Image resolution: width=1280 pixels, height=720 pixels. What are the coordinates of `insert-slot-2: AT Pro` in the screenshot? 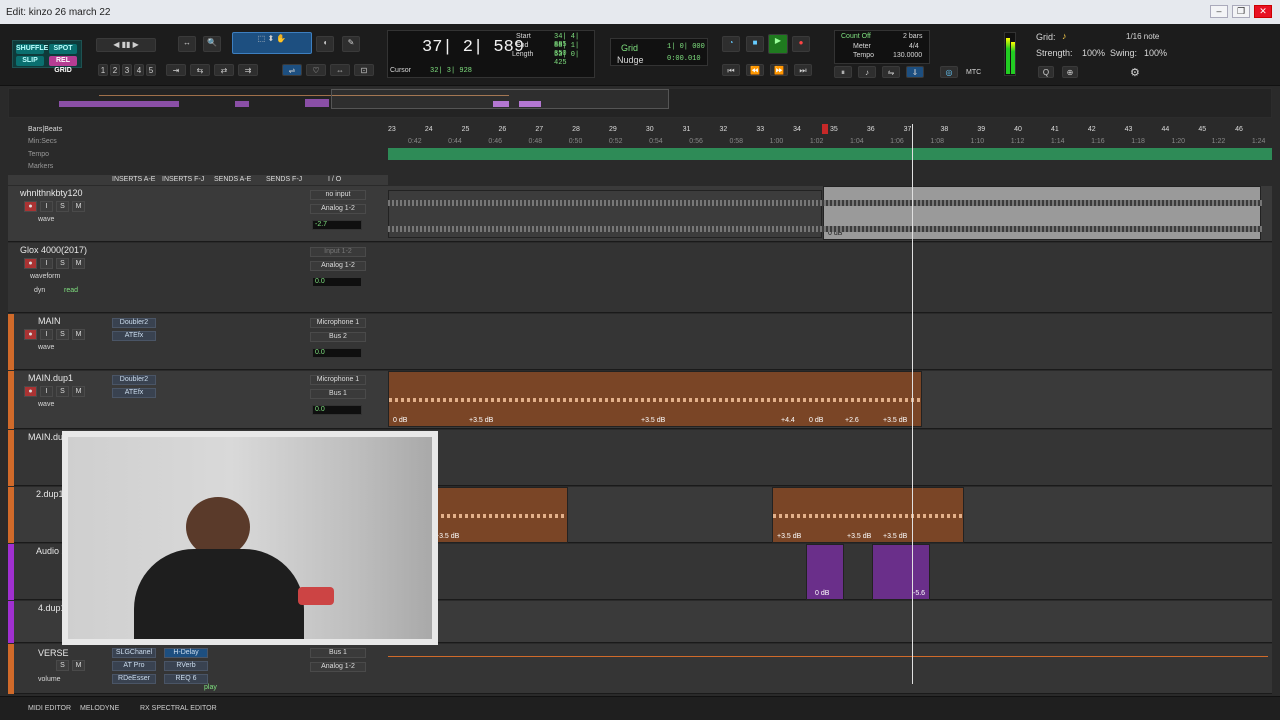 It's located at (134, 666).